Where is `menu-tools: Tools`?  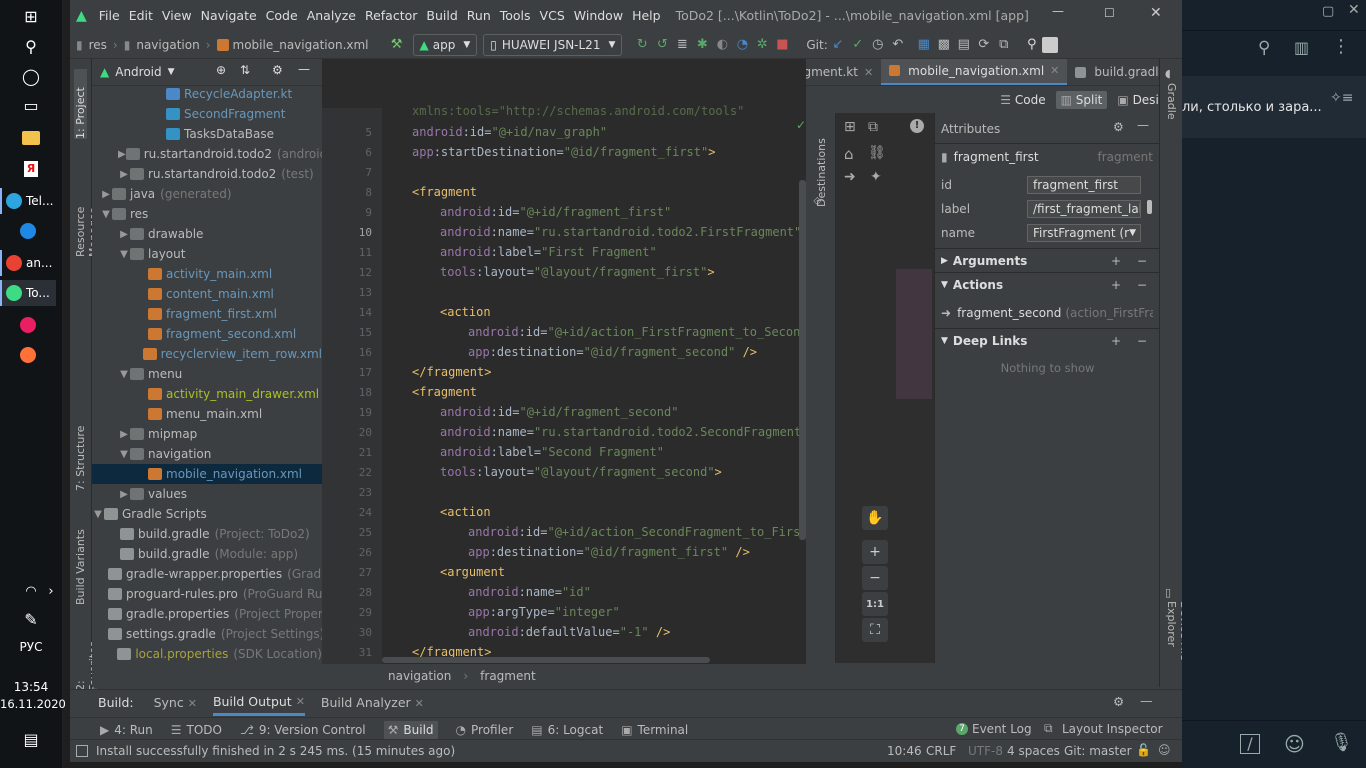
menu-tools: Tools is located at coordinates (515, 15).